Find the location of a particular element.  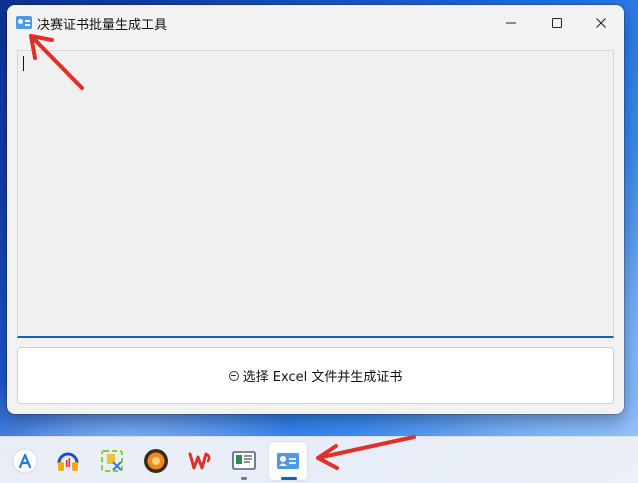

maximize-button is located at coordinates (557, 23).